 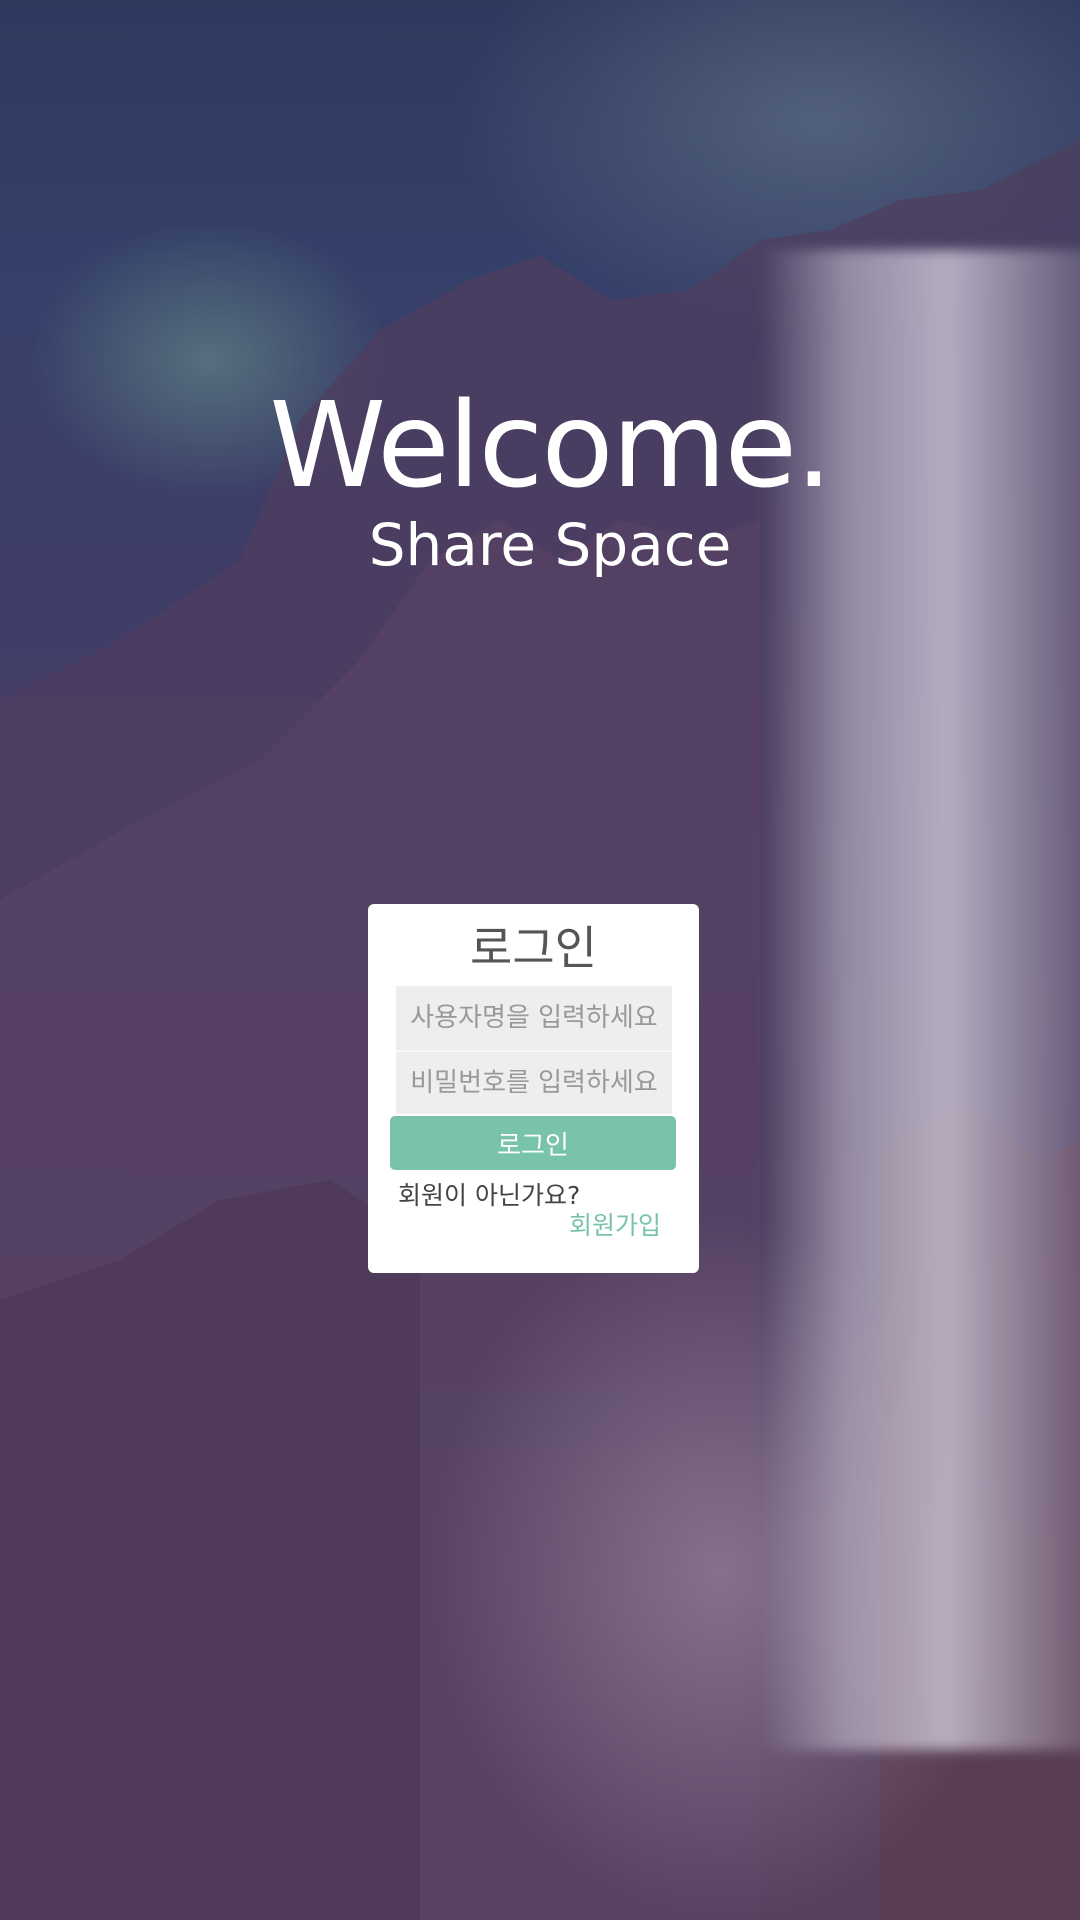 What do you see at coordinates (550, 445) in the screenshot?
I see `welcome-title: Welcome.` at bounding box center [550, 445].